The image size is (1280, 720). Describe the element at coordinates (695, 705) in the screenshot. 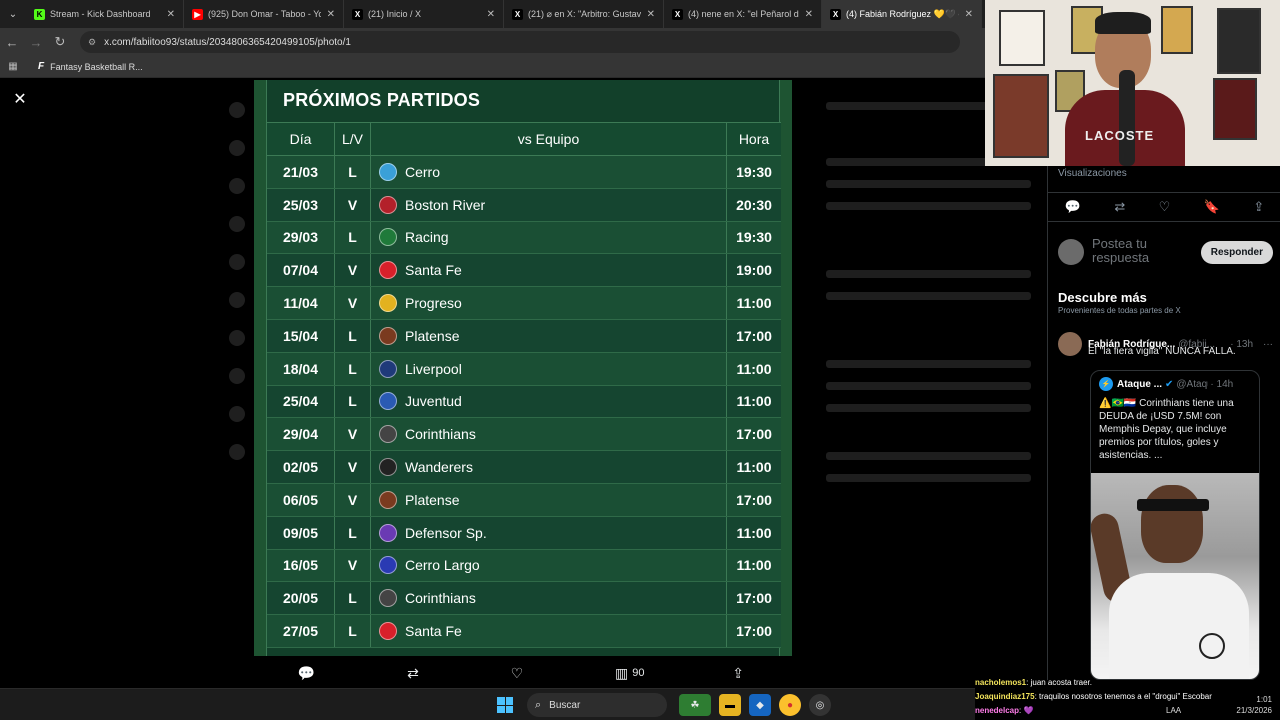

I see `widgets-icon: ☘` at that location.